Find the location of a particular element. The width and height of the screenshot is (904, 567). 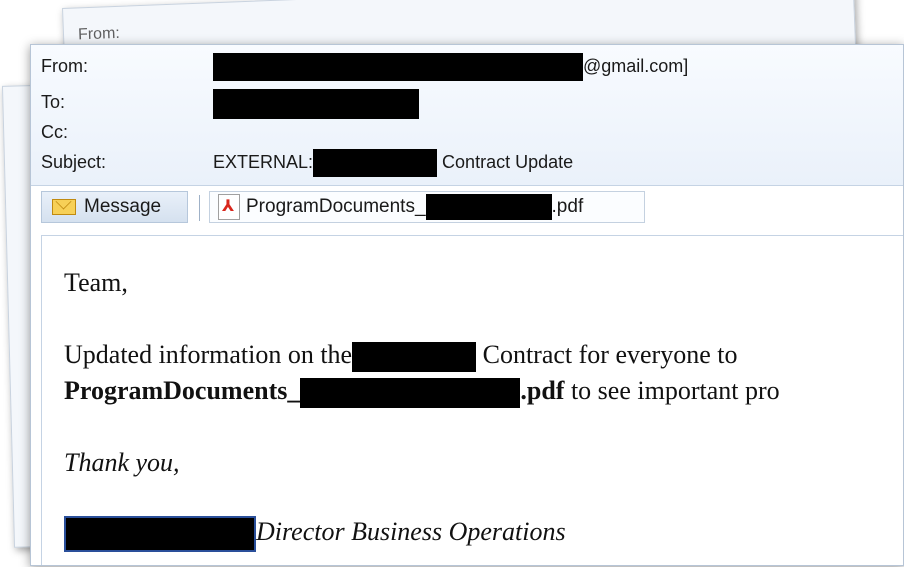

to-value is located at coordinates (316, 104).